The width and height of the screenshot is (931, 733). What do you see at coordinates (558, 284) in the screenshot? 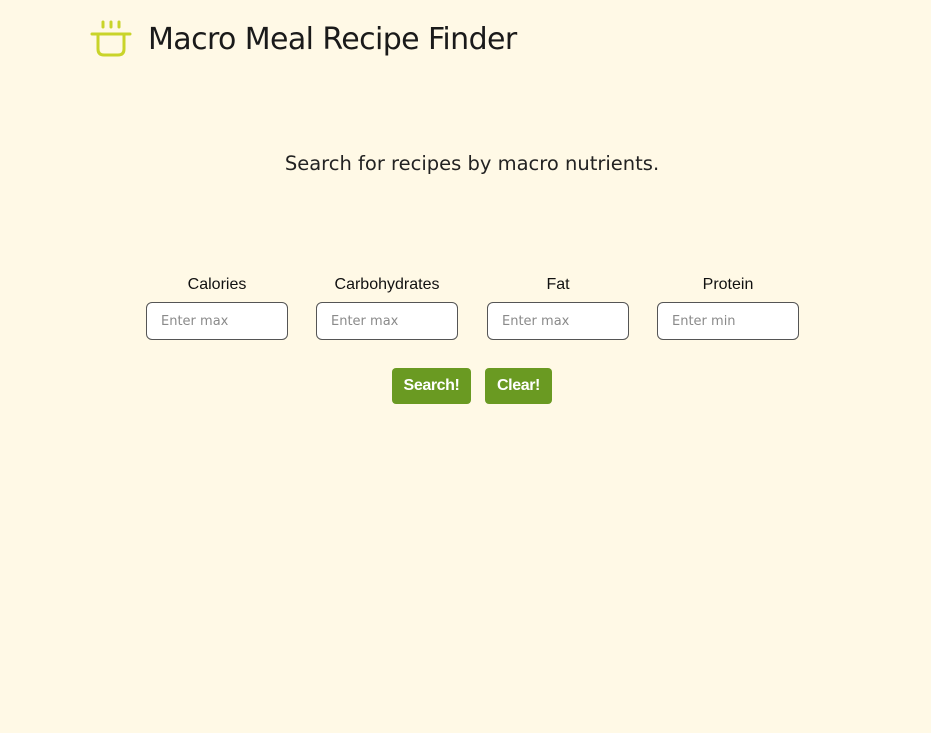
I see `fat-label: Fat` at bounding box center [558, 284].